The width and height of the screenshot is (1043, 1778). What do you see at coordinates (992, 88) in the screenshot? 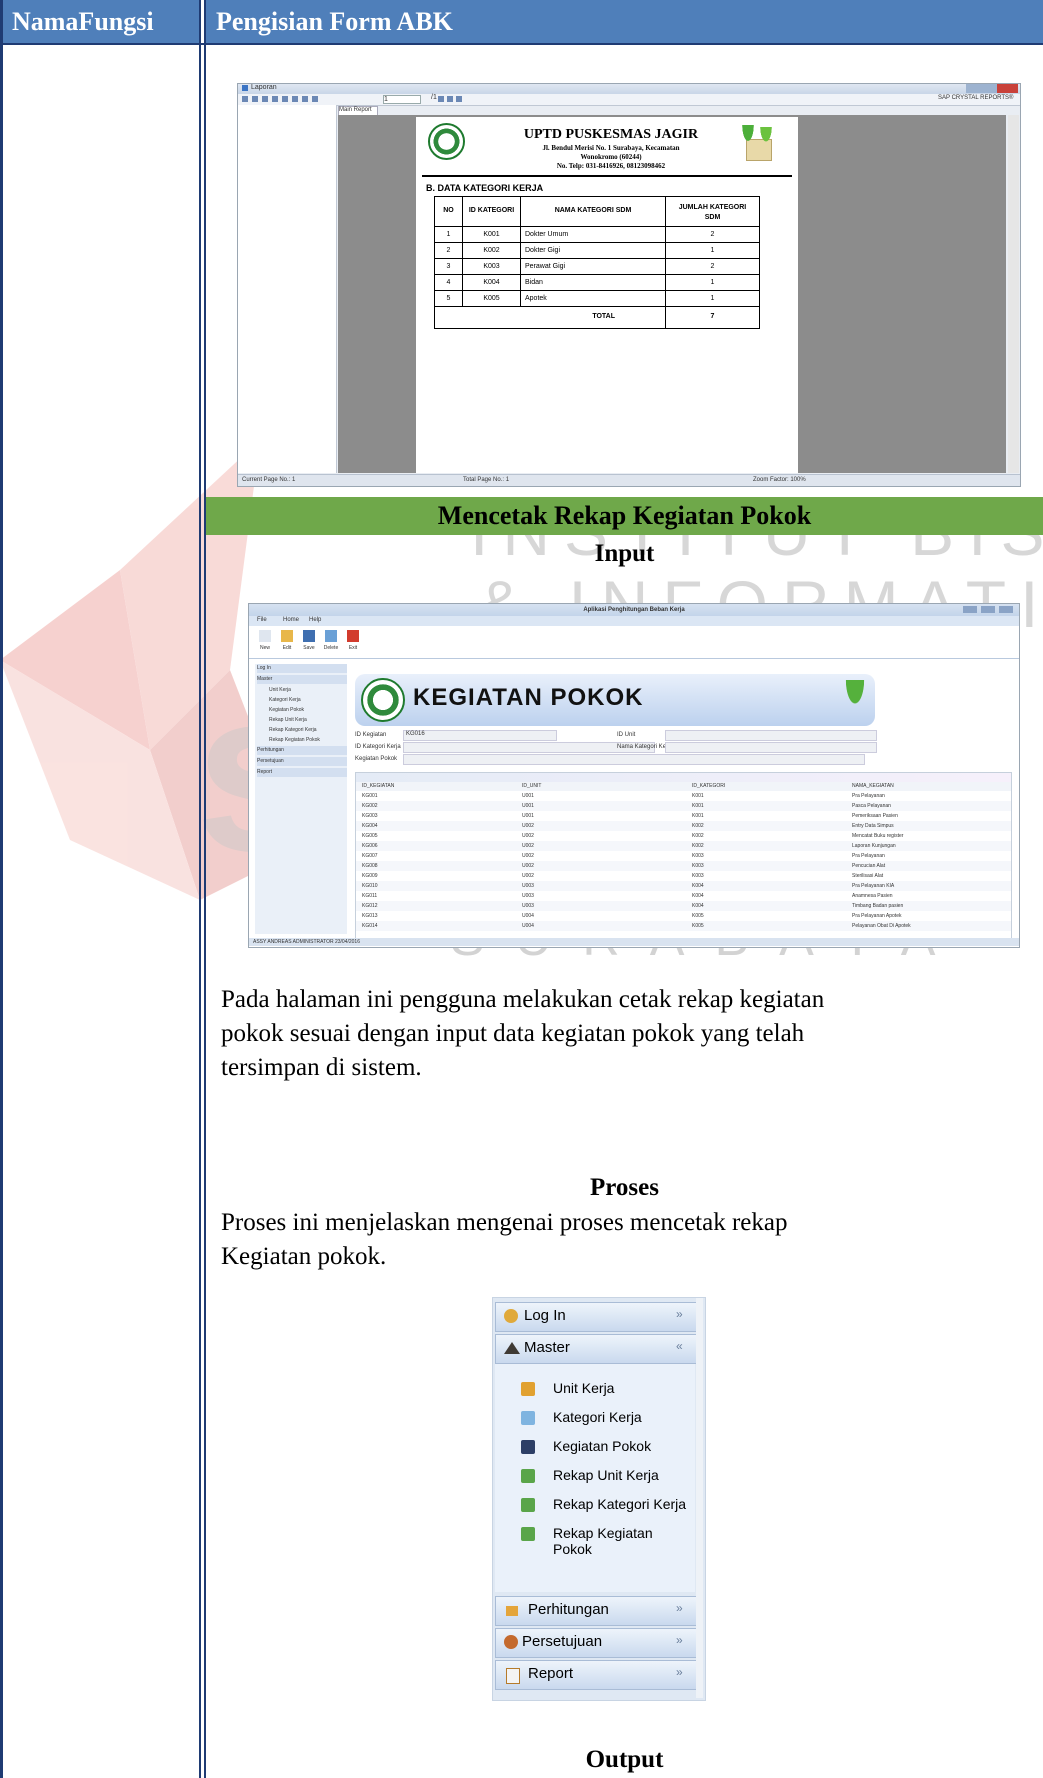
I see `window-controls` at bounding box center [992, 88].